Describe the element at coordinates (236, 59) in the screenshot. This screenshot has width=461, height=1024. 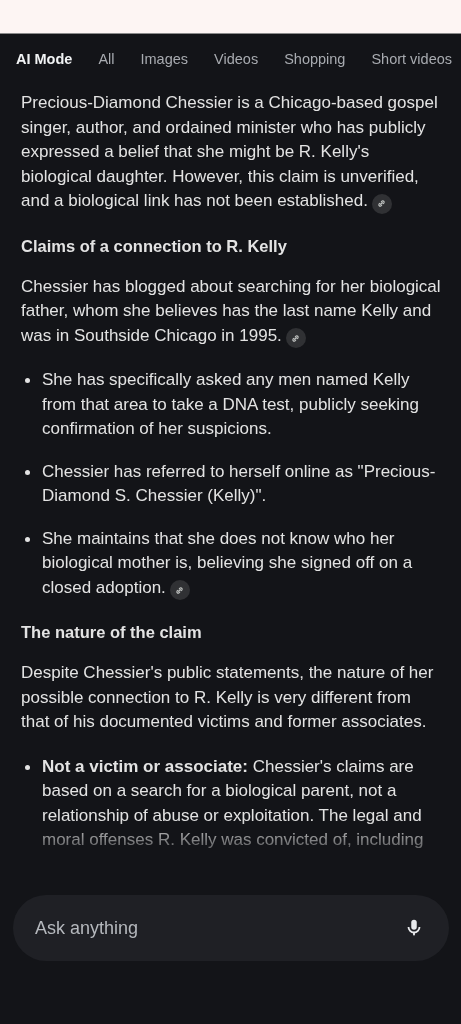
I see `tab: Videos` at that location.